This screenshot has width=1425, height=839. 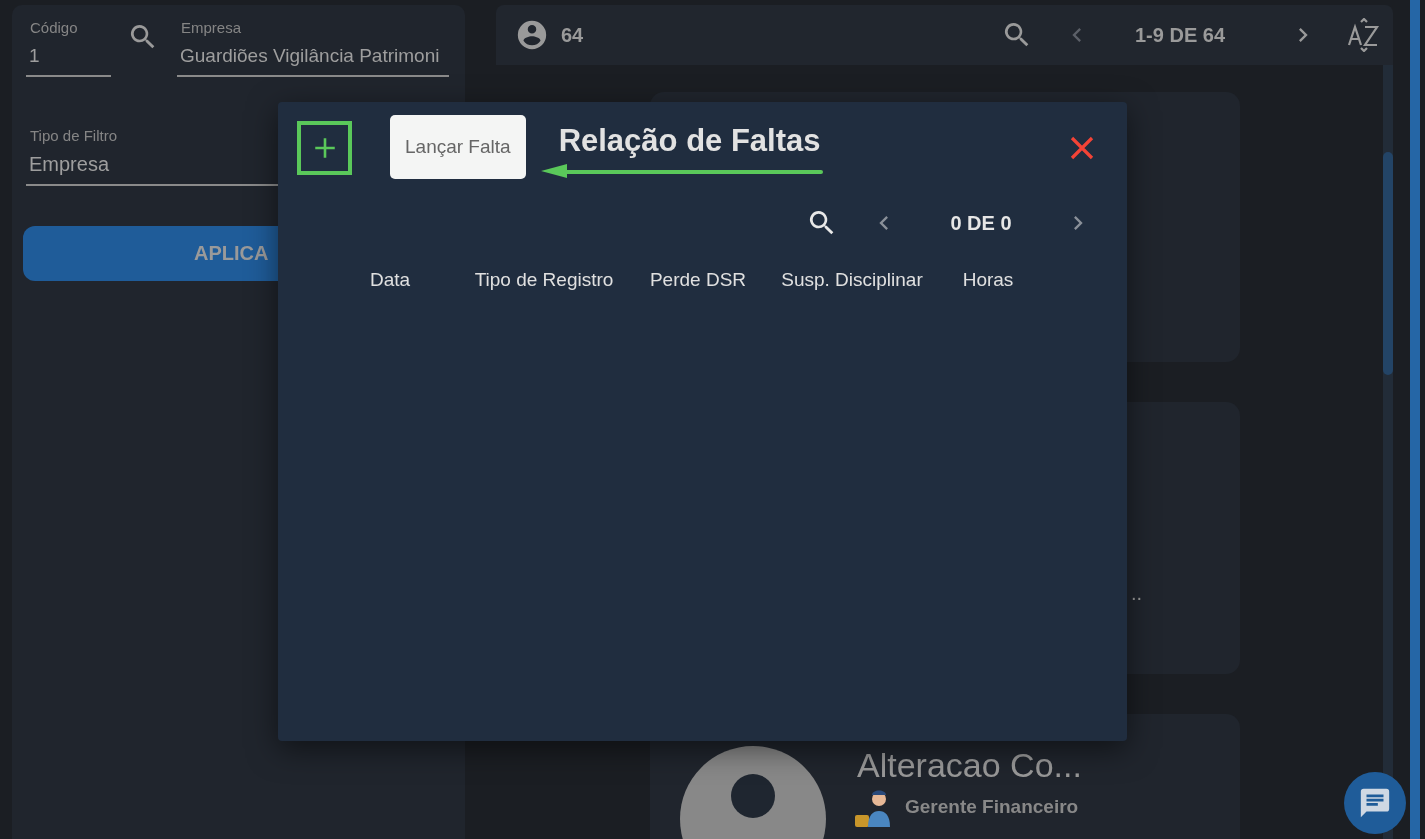 I want to click on column-header: Tipo de Registro, so click(x=544, y=280).